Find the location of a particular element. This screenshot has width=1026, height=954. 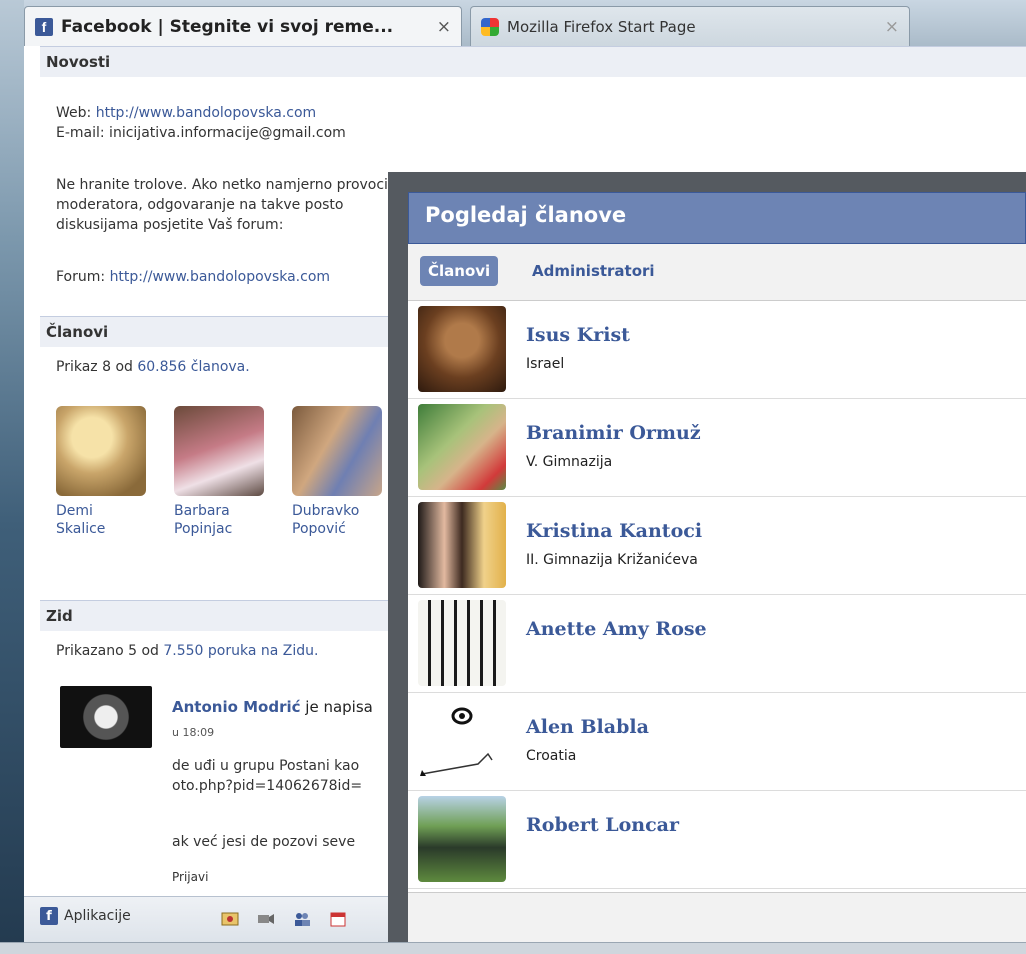

member-name-link: Branimir Ormuž is located at coordinates (613, 433).